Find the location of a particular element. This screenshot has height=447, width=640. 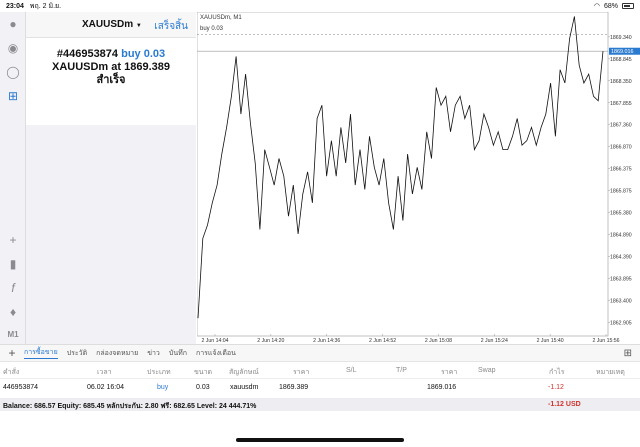

battery-percent: 68% is located at coordinates (610, 6).